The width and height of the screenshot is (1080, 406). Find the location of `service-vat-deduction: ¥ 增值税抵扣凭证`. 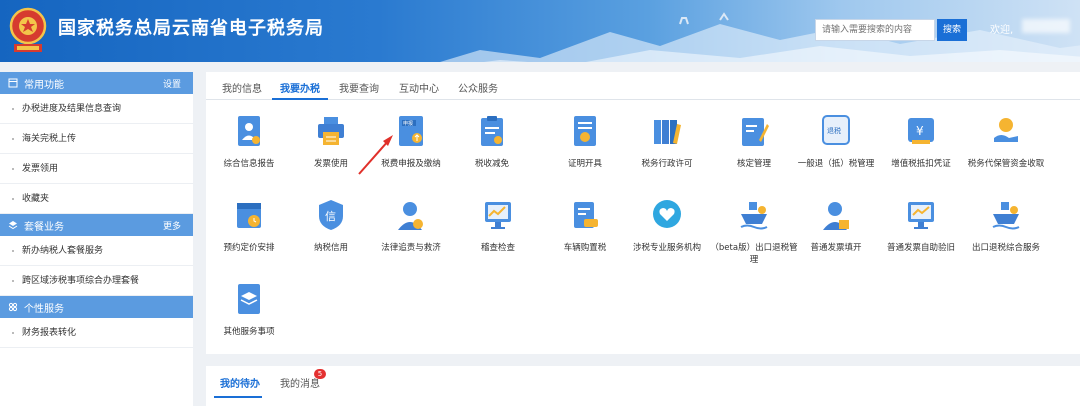

service-vat-deduction: ¥ 增值税抵扣凭证 is located at coordinates (921, 142).